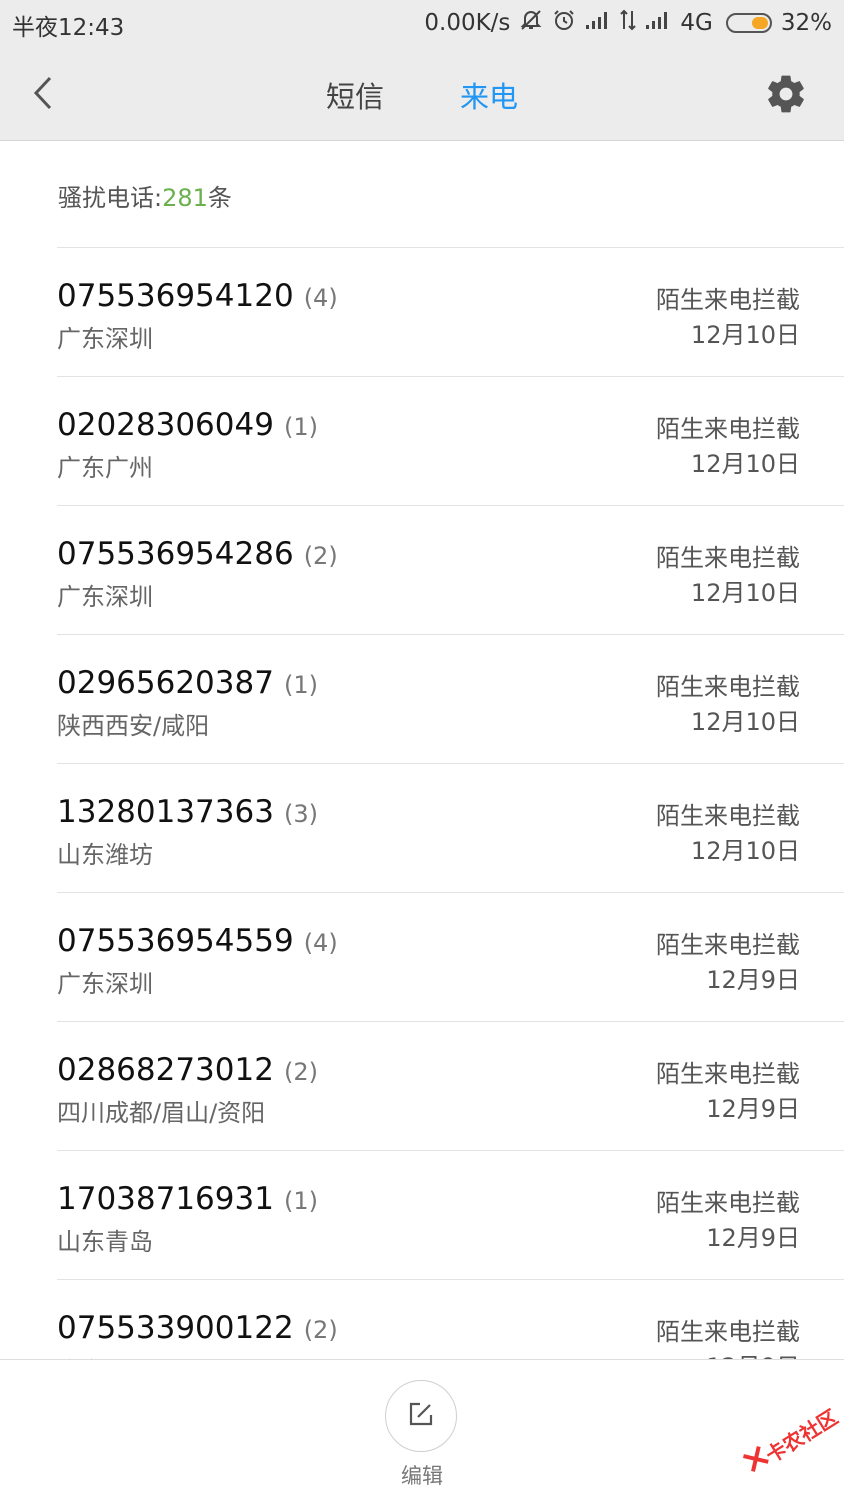 The height and width of the screenshot is (1501, 844). I want to click on alarm-icon, so click(564, 23).